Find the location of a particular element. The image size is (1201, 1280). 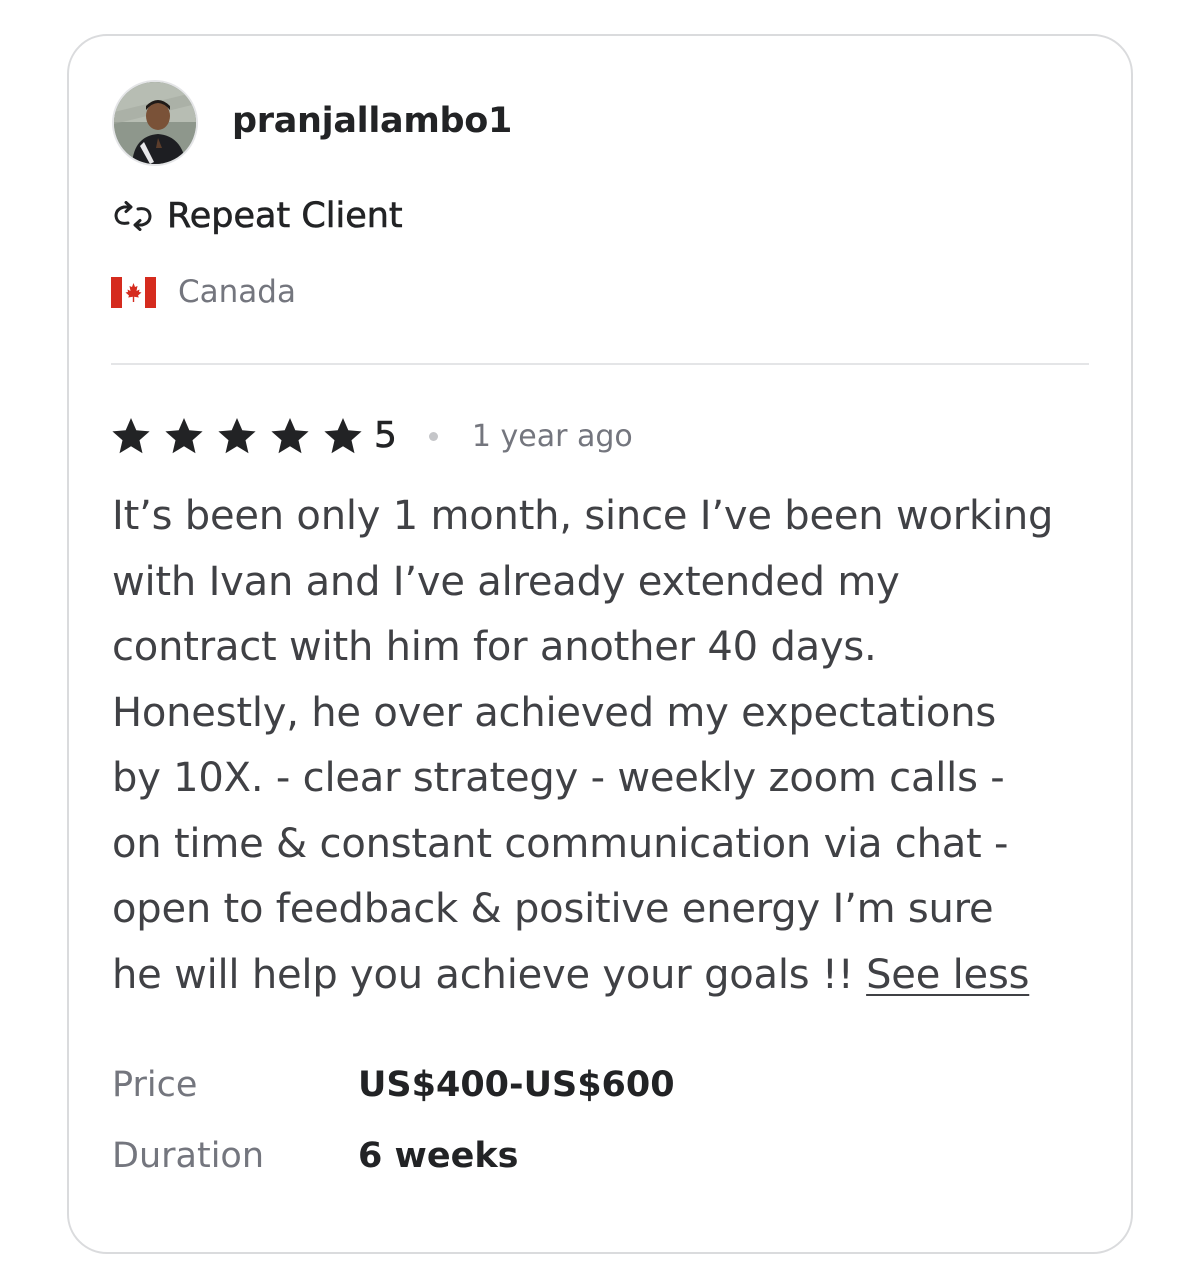

duration-row: Duration 6 weeks is located at coordinates (315, 1156).